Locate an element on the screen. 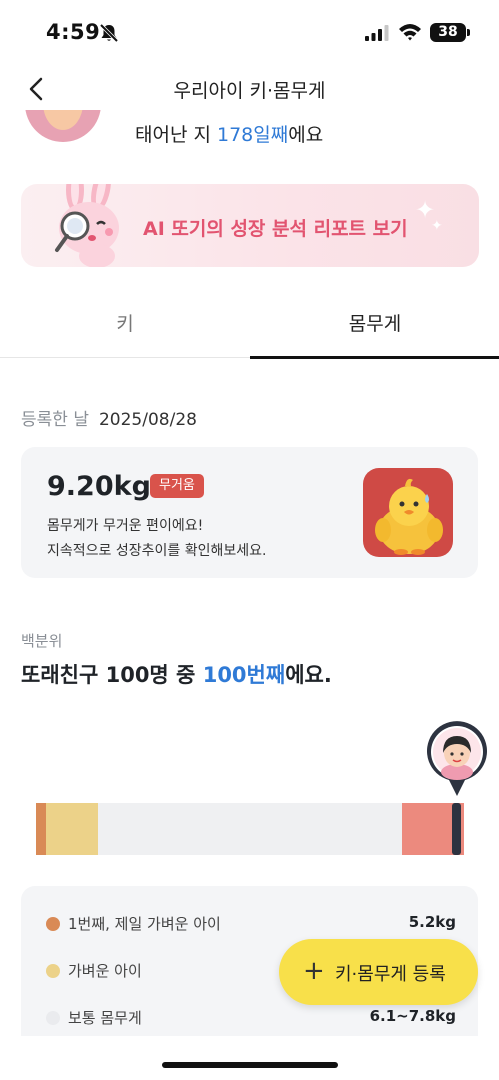 The width and height of the screenshot is (499, 1080). bell-muted-icon is located at coordinates (109, 33).